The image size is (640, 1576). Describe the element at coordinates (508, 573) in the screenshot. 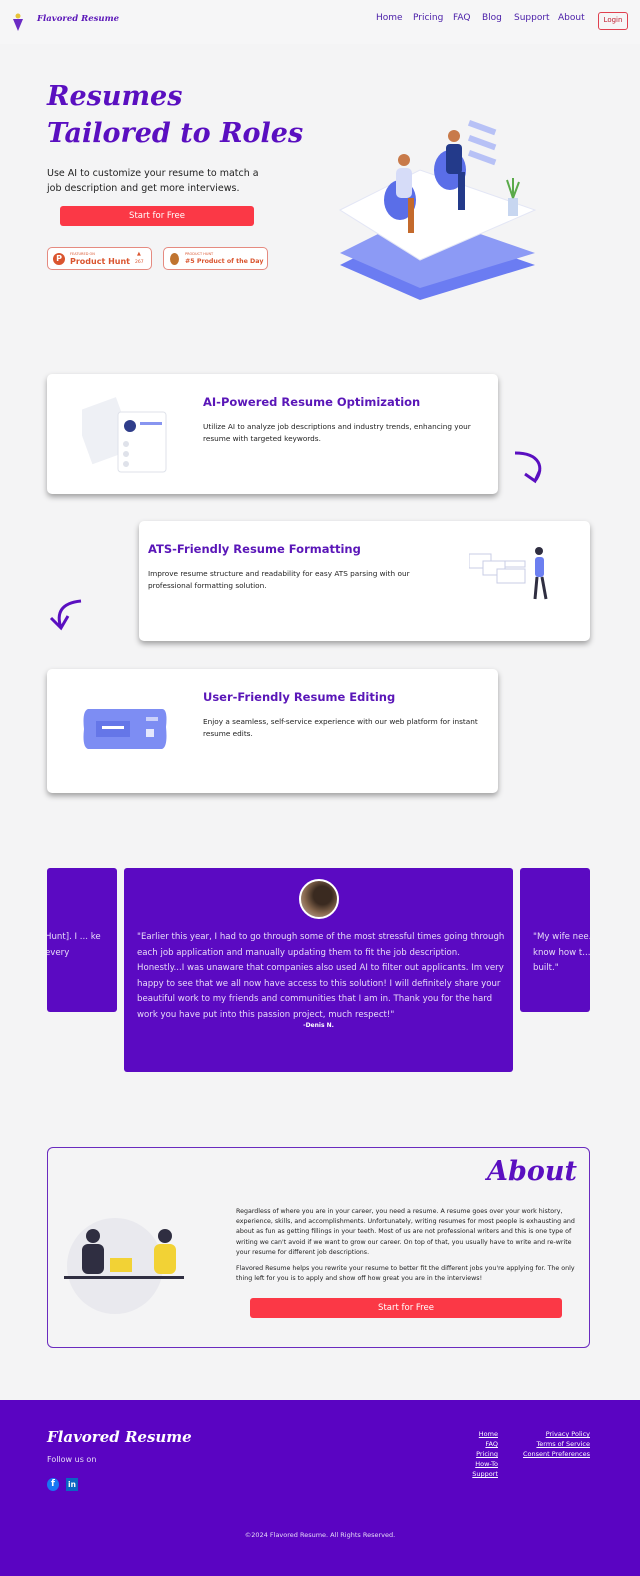

I see `ats-illustration` at that location.